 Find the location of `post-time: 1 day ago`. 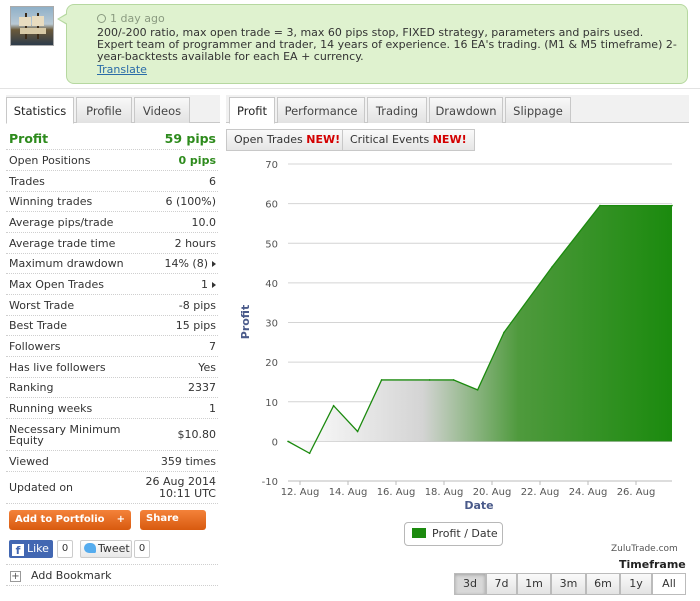

post-time: 1 day ago is located at coordinates (387, 18).